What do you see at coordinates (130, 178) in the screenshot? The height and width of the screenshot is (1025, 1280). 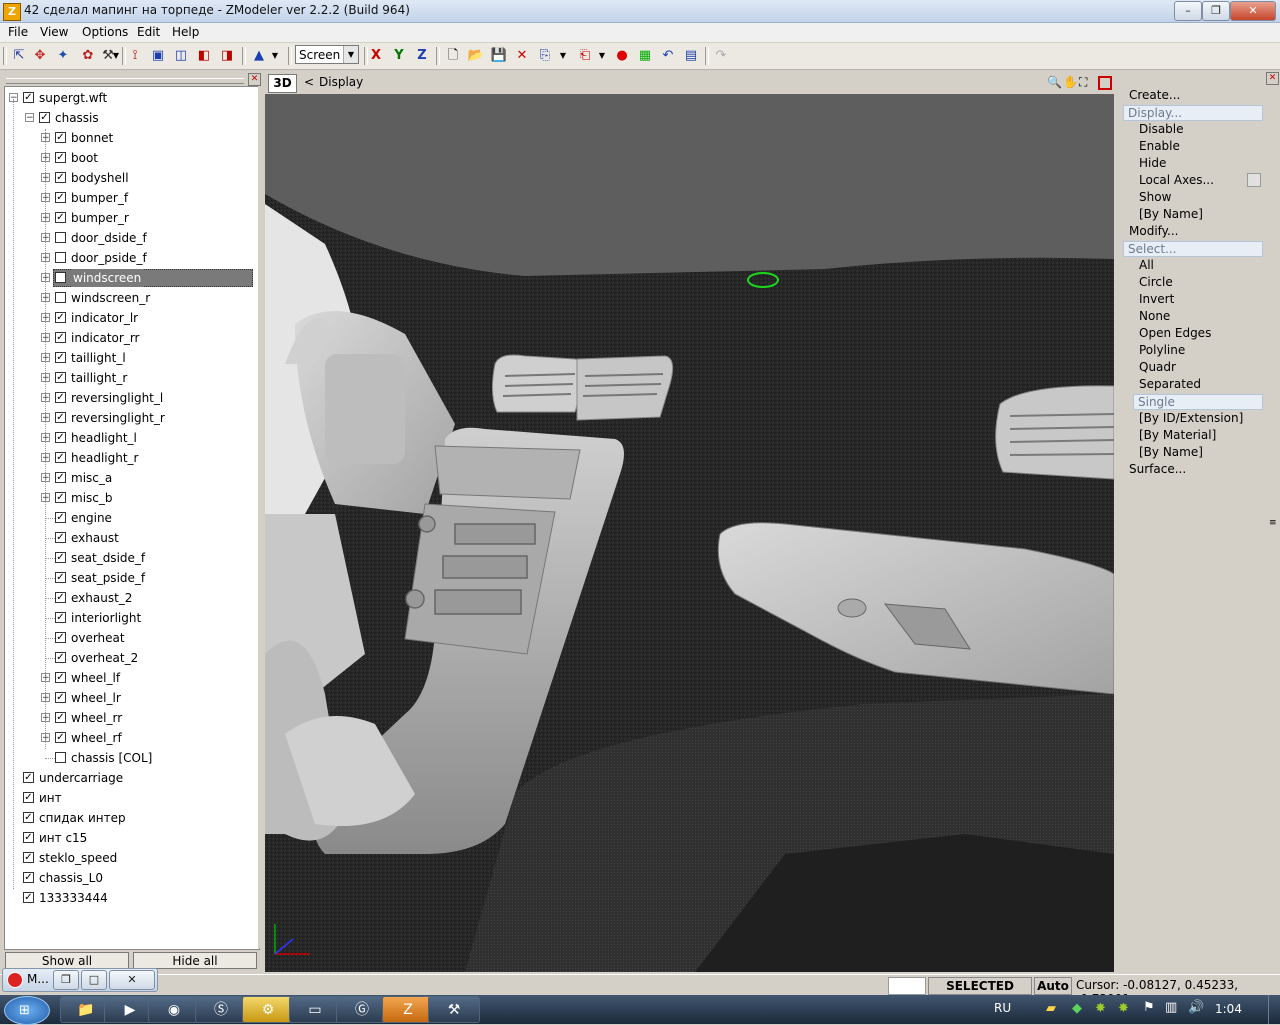 I see `tree-item: + ✓ bodyshell` at bounding box center [130, 178].